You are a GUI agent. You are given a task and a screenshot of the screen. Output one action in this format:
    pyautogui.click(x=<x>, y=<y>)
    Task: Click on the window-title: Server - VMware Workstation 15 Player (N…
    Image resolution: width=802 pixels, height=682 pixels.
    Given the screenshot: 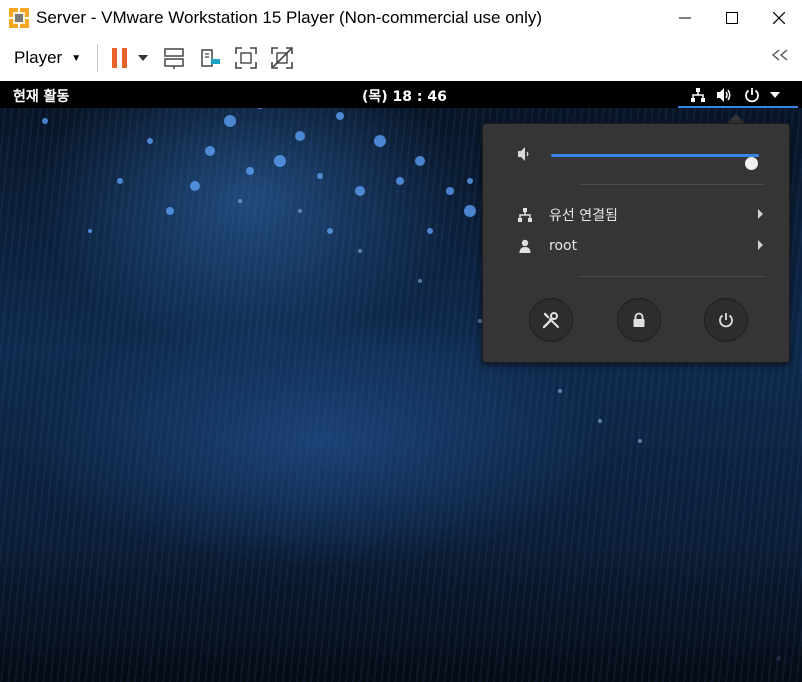 What is the action you would take?
    pyautogui.click(x=289, y=17)
    